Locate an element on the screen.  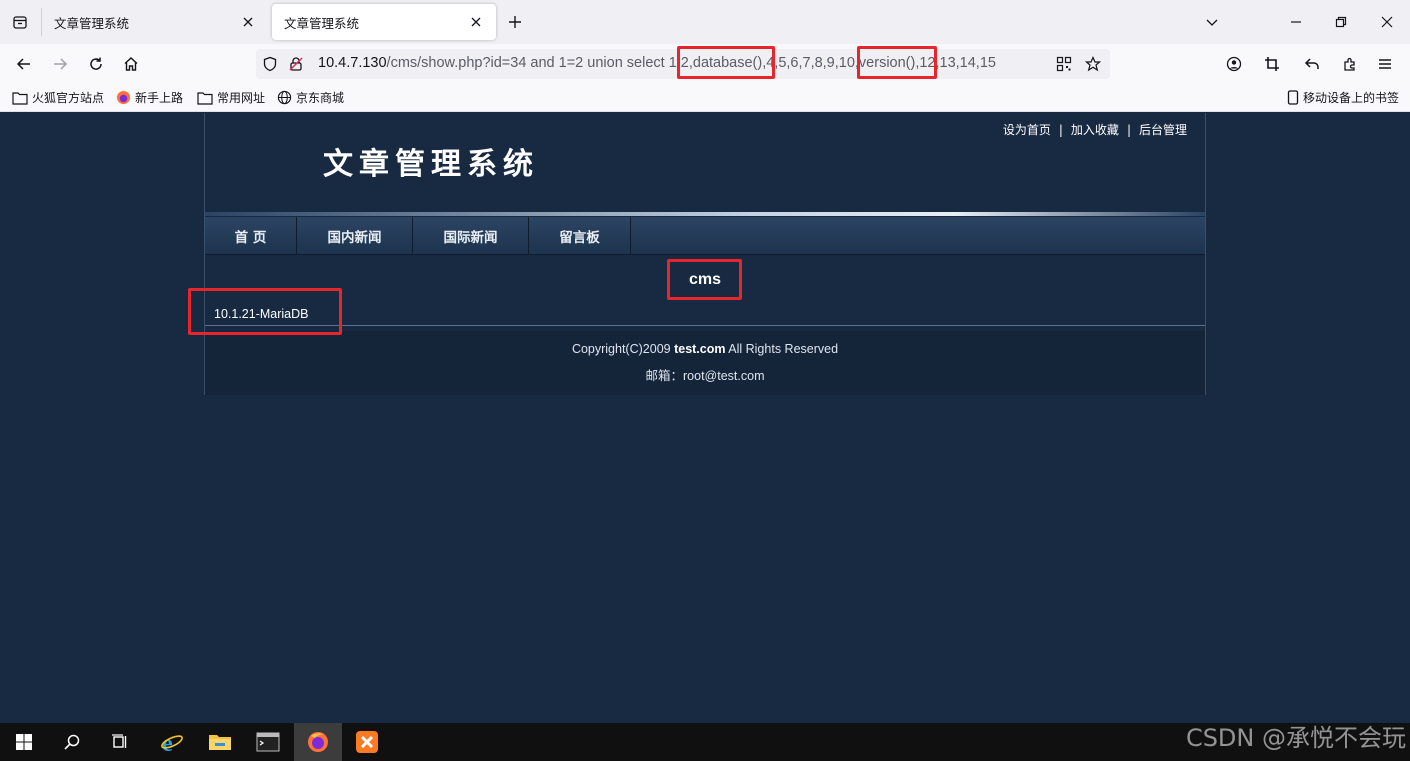
tab-inactive: 文章管理系统 is located at coordinates (155, 22).